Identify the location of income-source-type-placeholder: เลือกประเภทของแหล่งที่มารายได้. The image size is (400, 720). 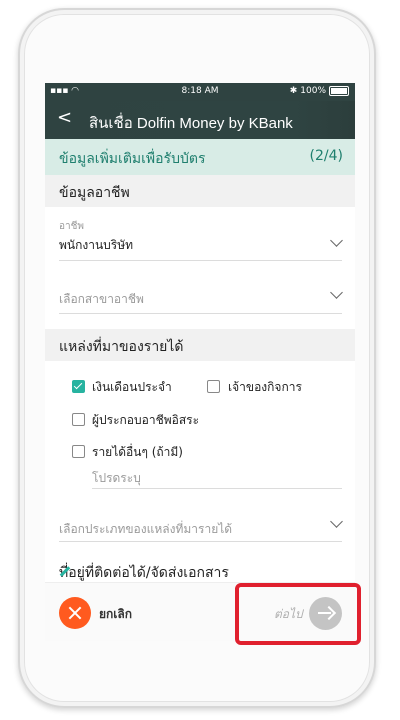
(146, 529).